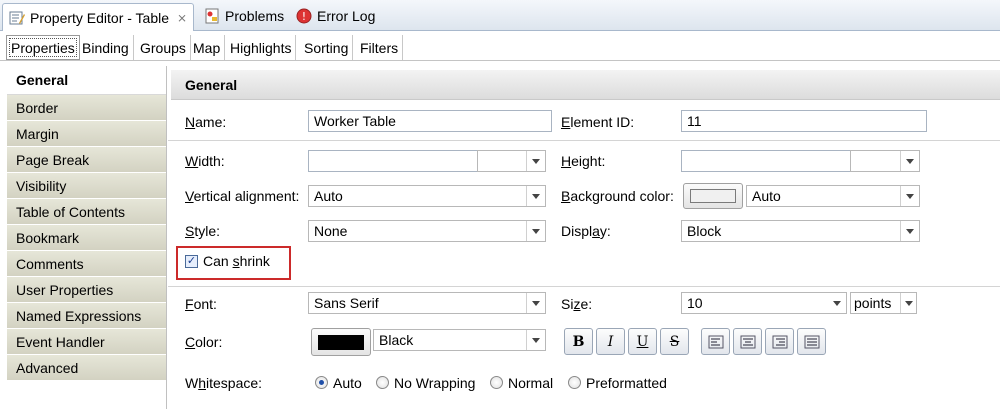 This screenshot has height=409, width=1000. I want to click on tab-problems: Problems, so click(244, 16).